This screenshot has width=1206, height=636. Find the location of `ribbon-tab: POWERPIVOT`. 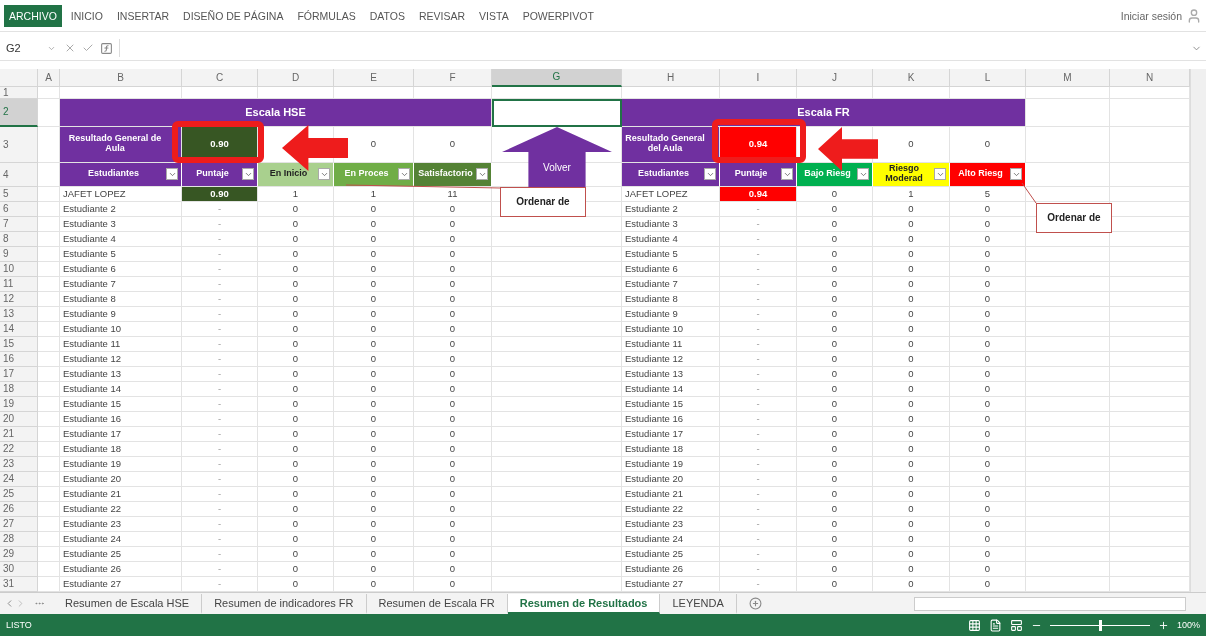

ribbon-tab: POWERPIVOT is located at coordinates (558, 15).